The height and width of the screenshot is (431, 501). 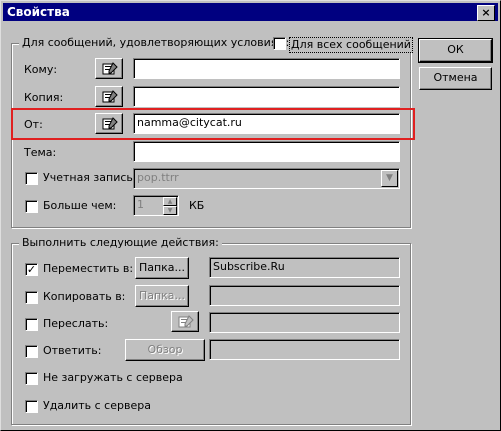 I want to click on no-download-checkbox, so click(x=31, y=378).